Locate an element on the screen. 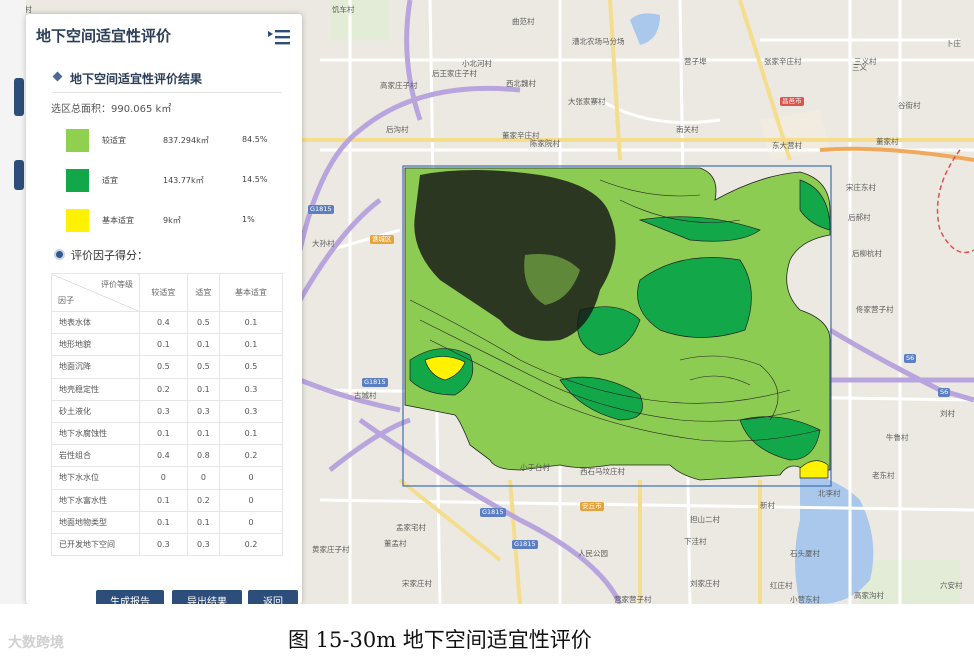  map-label: 后郝村 is located at coordinates (859, 217).